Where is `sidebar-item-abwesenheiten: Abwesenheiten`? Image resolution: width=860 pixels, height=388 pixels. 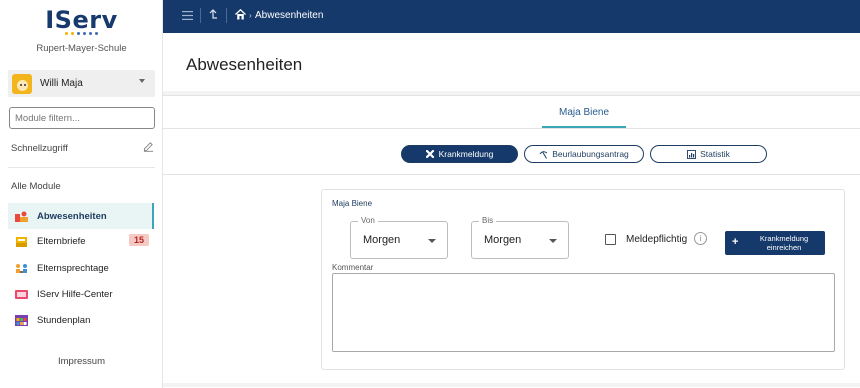 sidebar-item-abwesenheiten: Abwesenheiten is located at coordinates (81, 216).